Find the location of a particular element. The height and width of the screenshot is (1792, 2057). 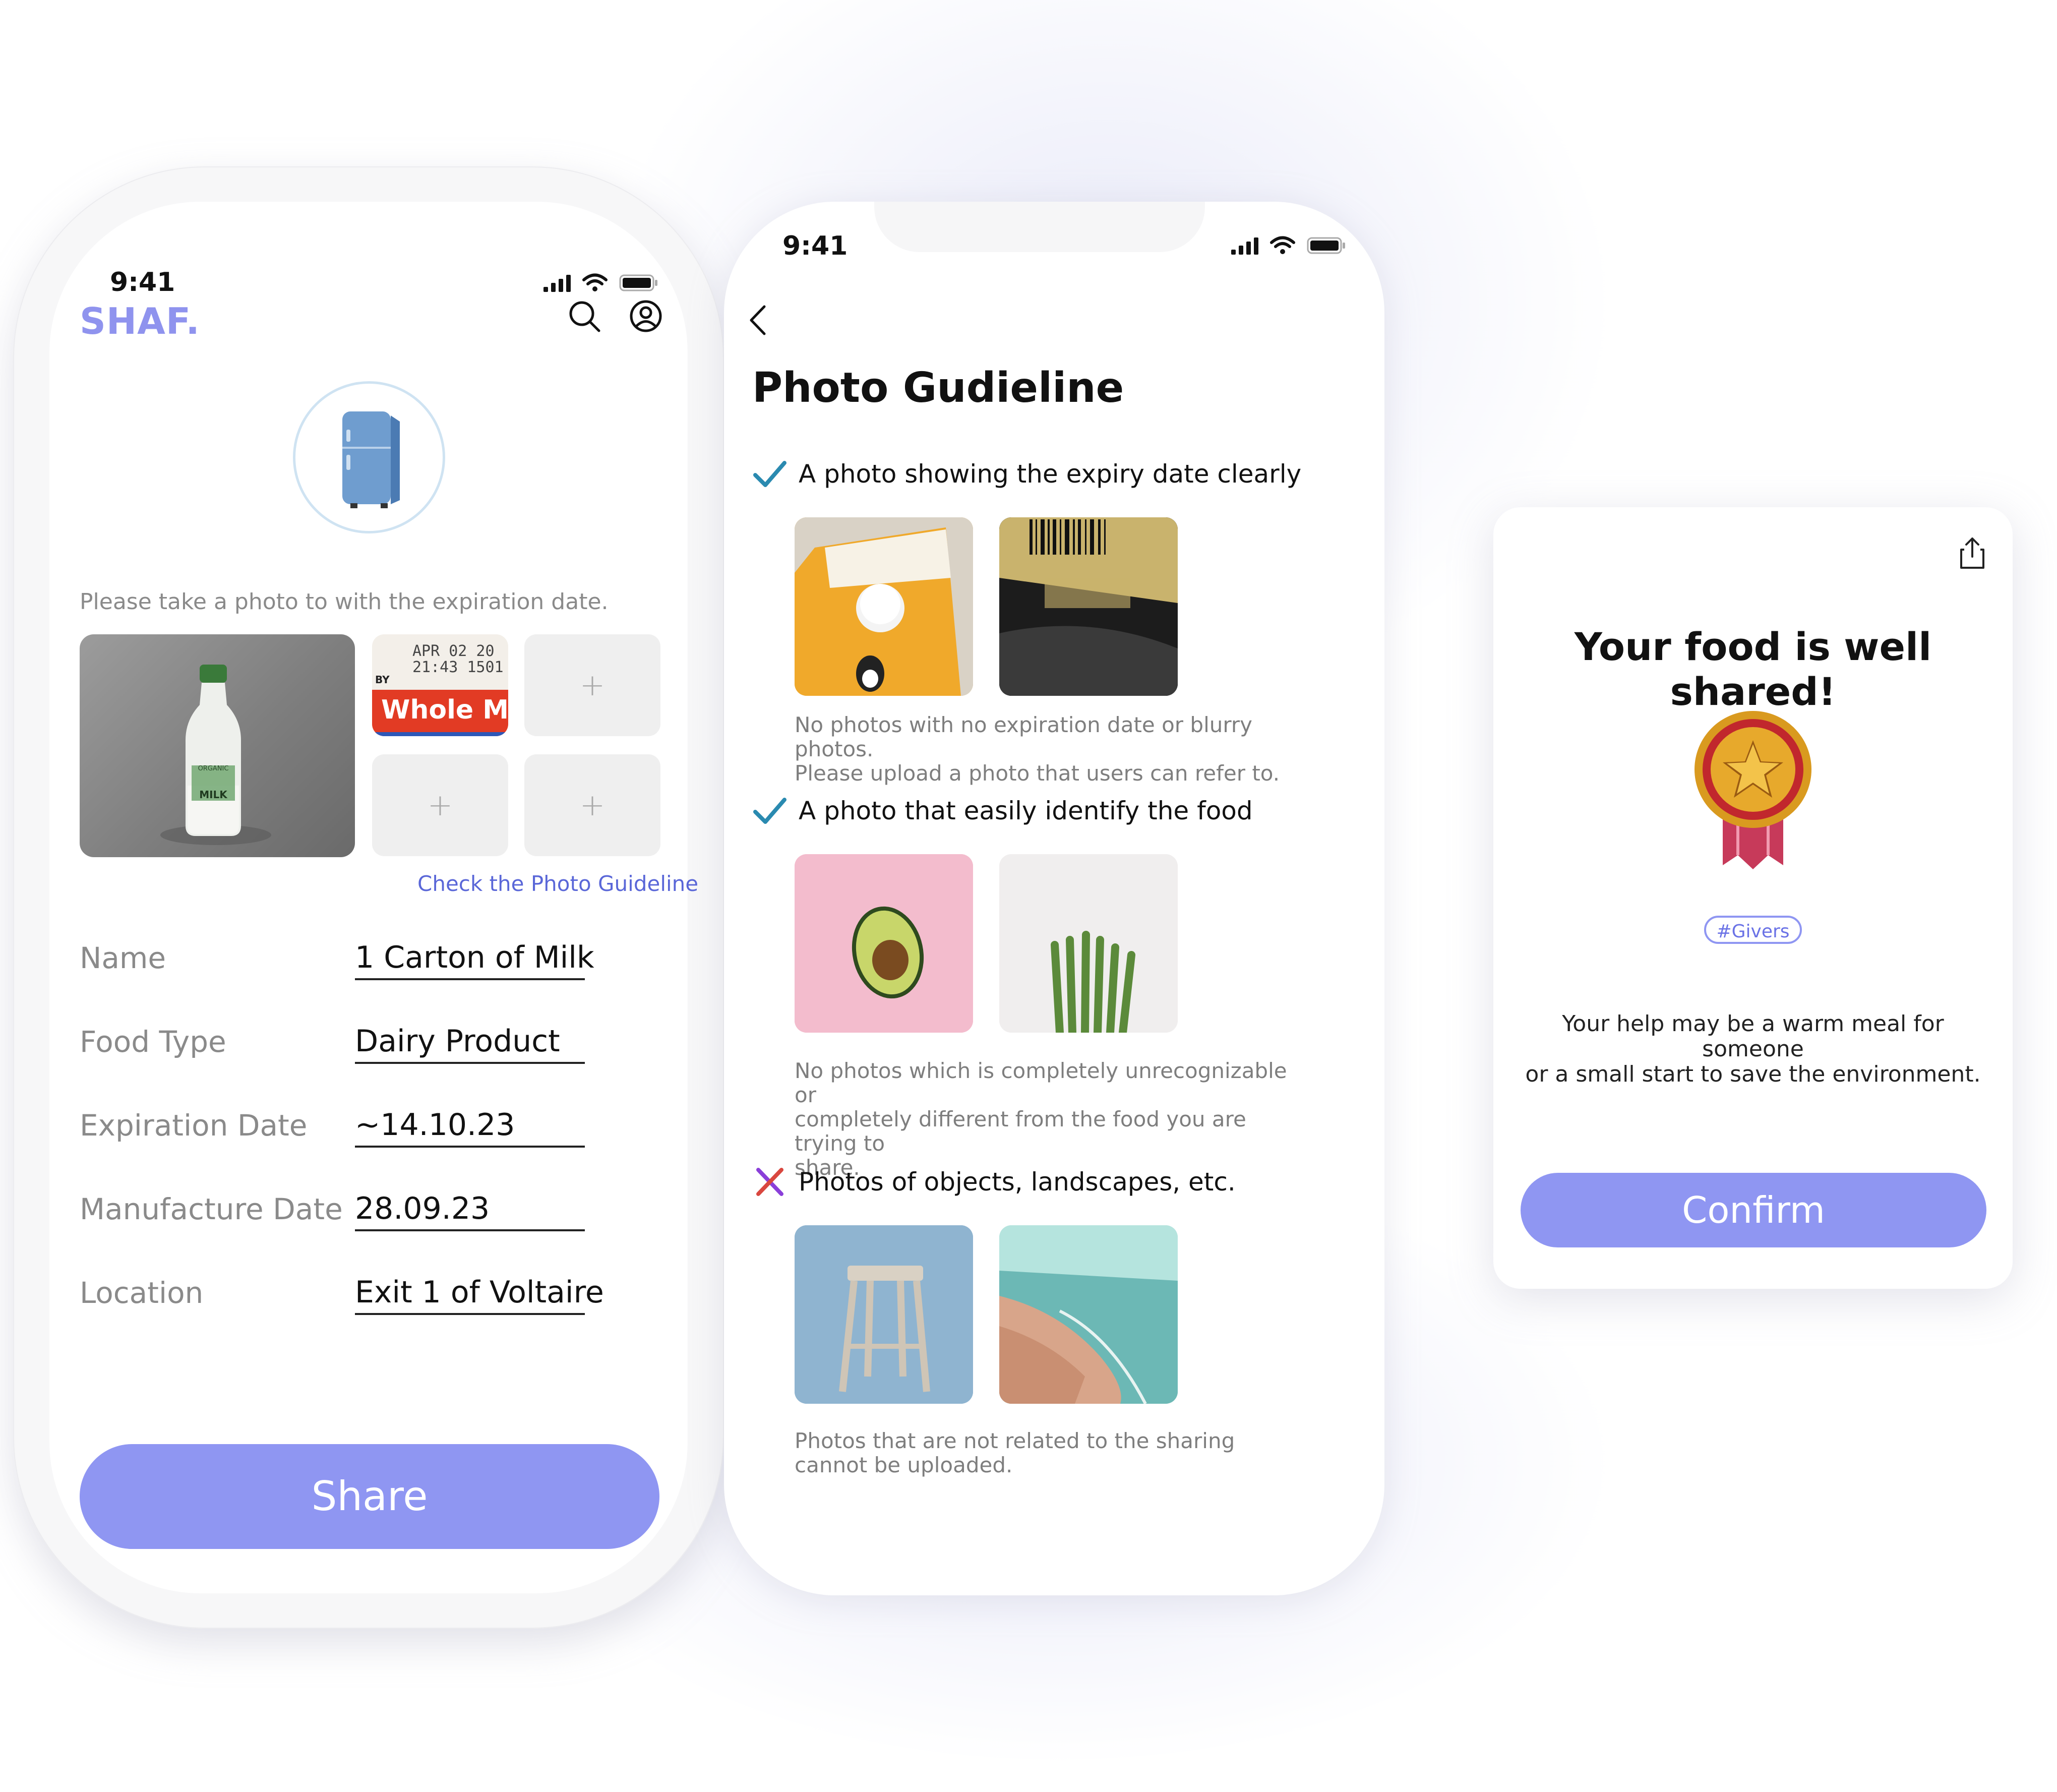

share-icon is located at coordinates (1972, 552).